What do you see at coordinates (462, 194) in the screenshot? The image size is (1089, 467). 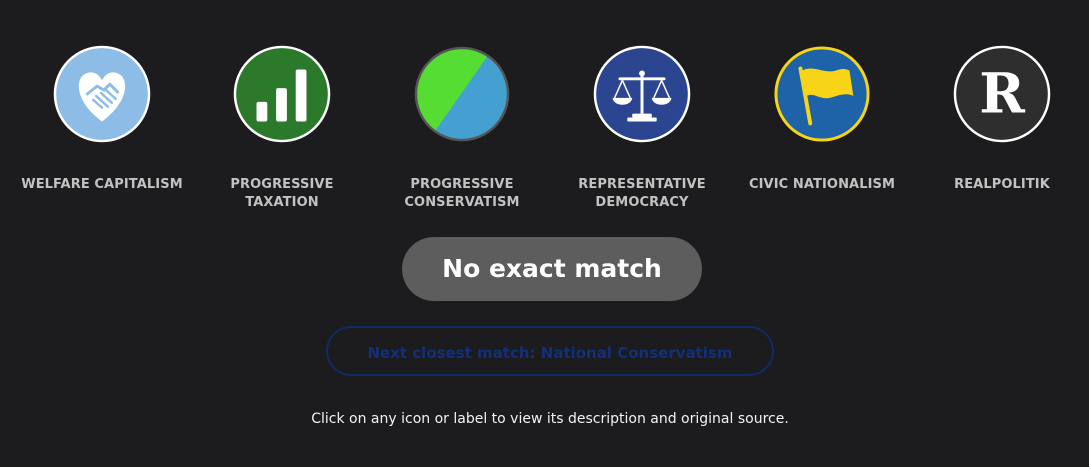 I see `ideology-label: PROGRESSIVE CONSERVATISM` at bounding box center [462, 194].